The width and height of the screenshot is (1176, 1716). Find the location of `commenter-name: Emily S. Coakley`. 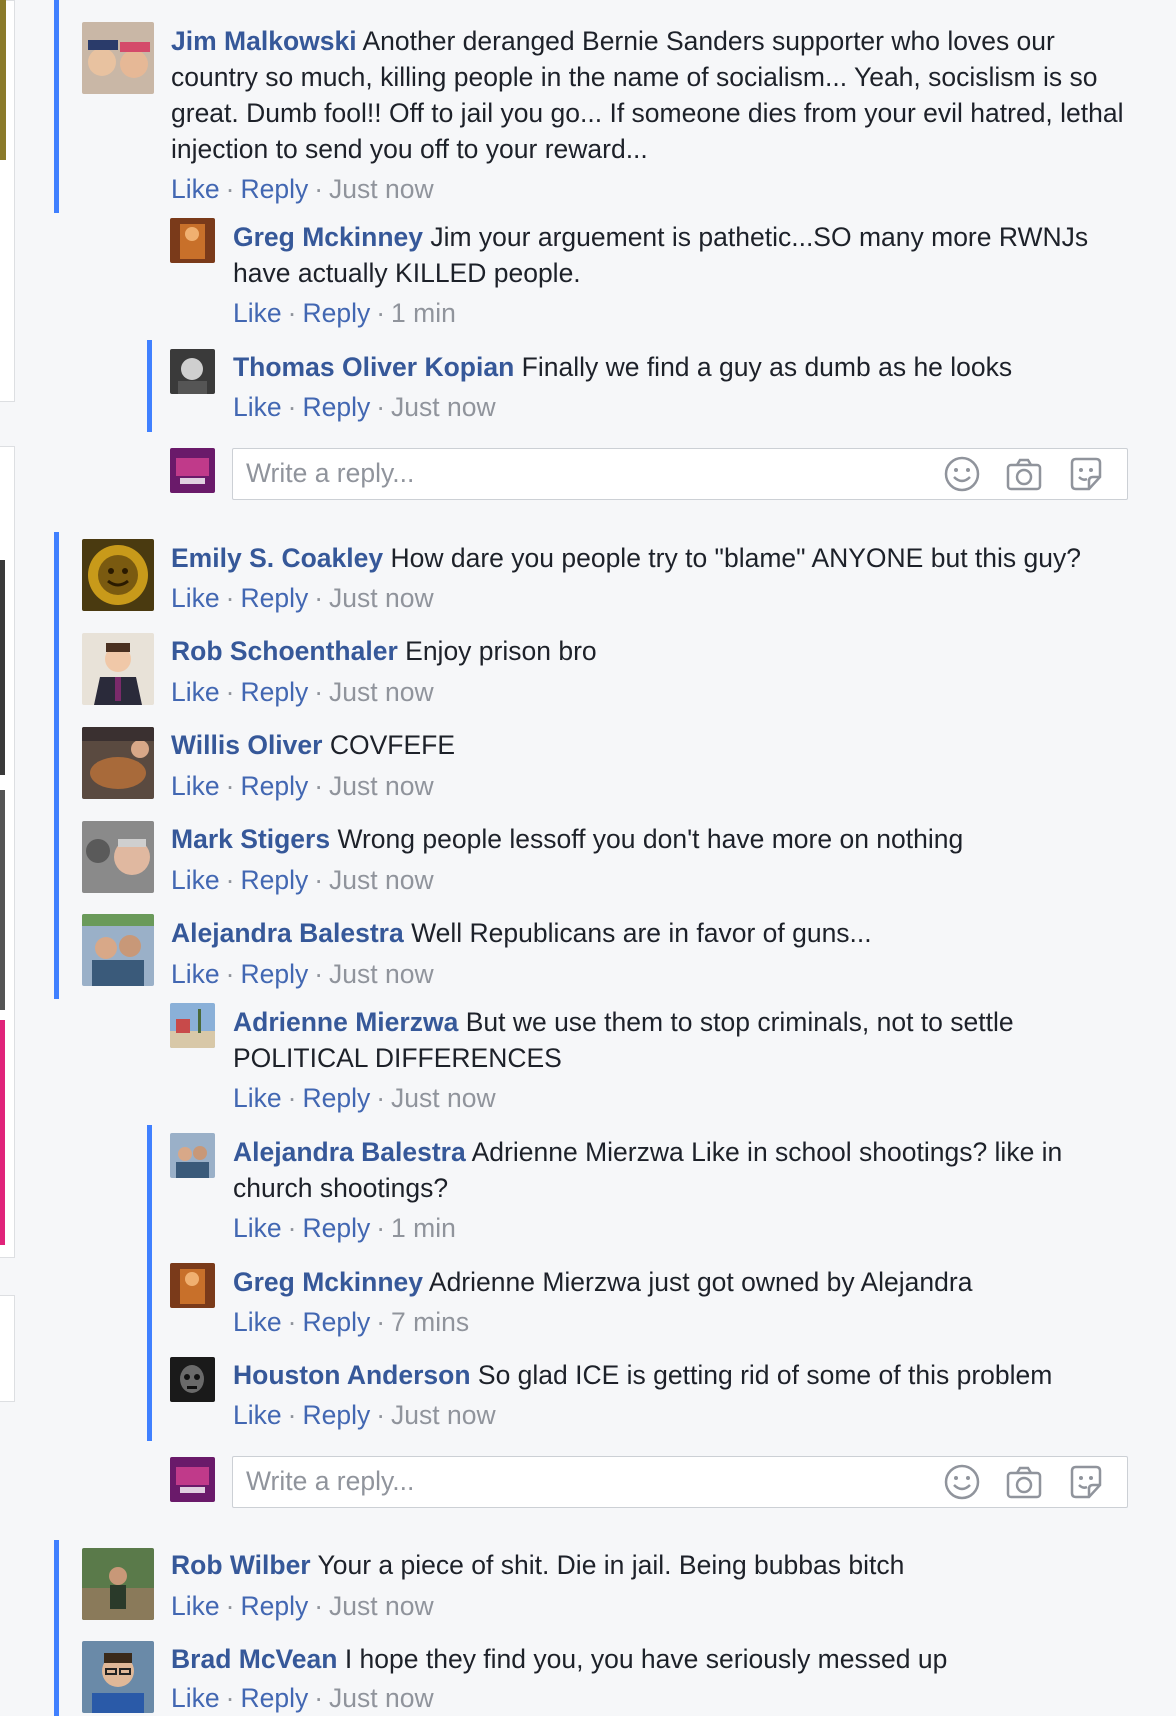

commenter-name: Emily S. Coakley is located at coordinates (277, 558).